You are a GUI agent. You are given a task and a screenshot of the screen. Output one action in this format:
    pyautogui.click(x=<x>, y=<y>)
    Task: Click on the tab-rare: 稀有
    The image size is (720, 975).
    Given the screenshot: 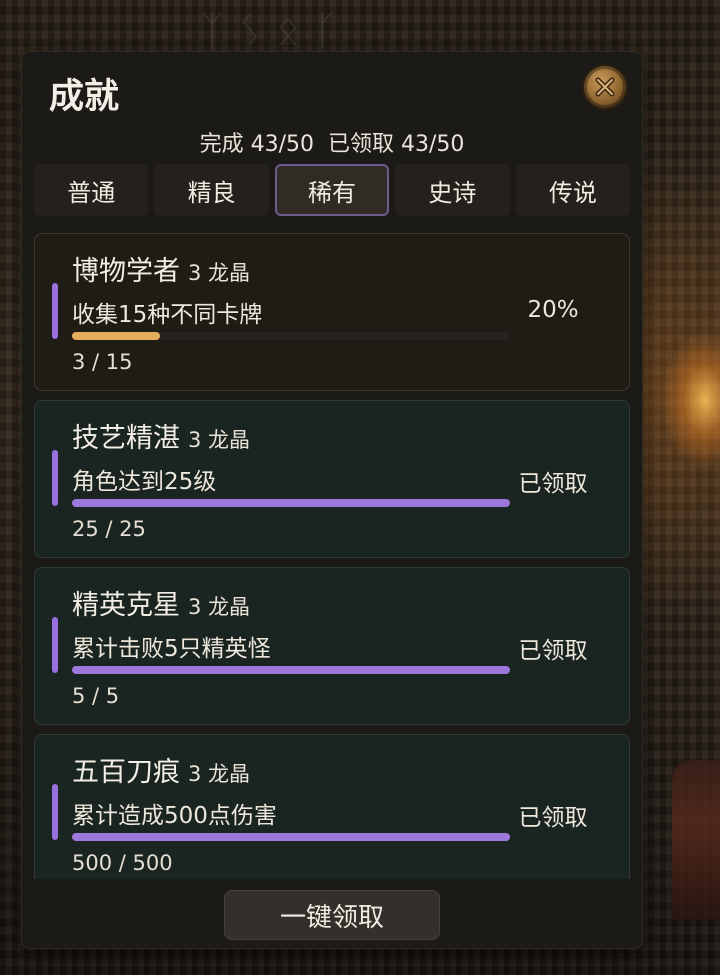 What is the action you would take?
    pyautogui.click(x=332, y=190)
    